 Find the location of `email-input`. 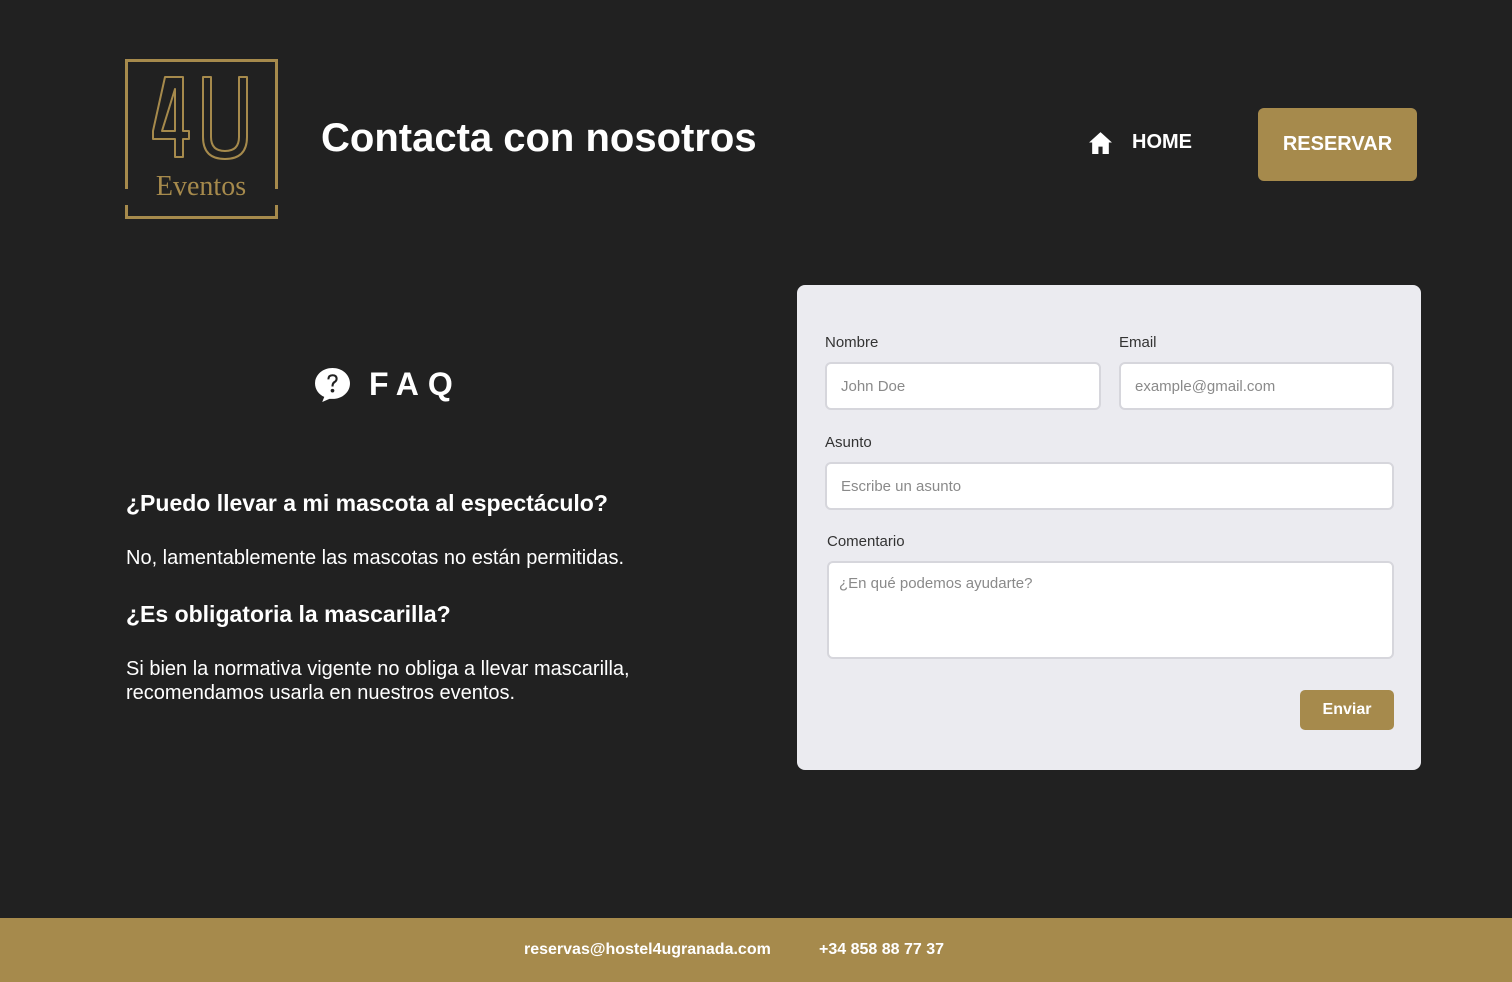

email-input is located at coordinates (1256, 386).